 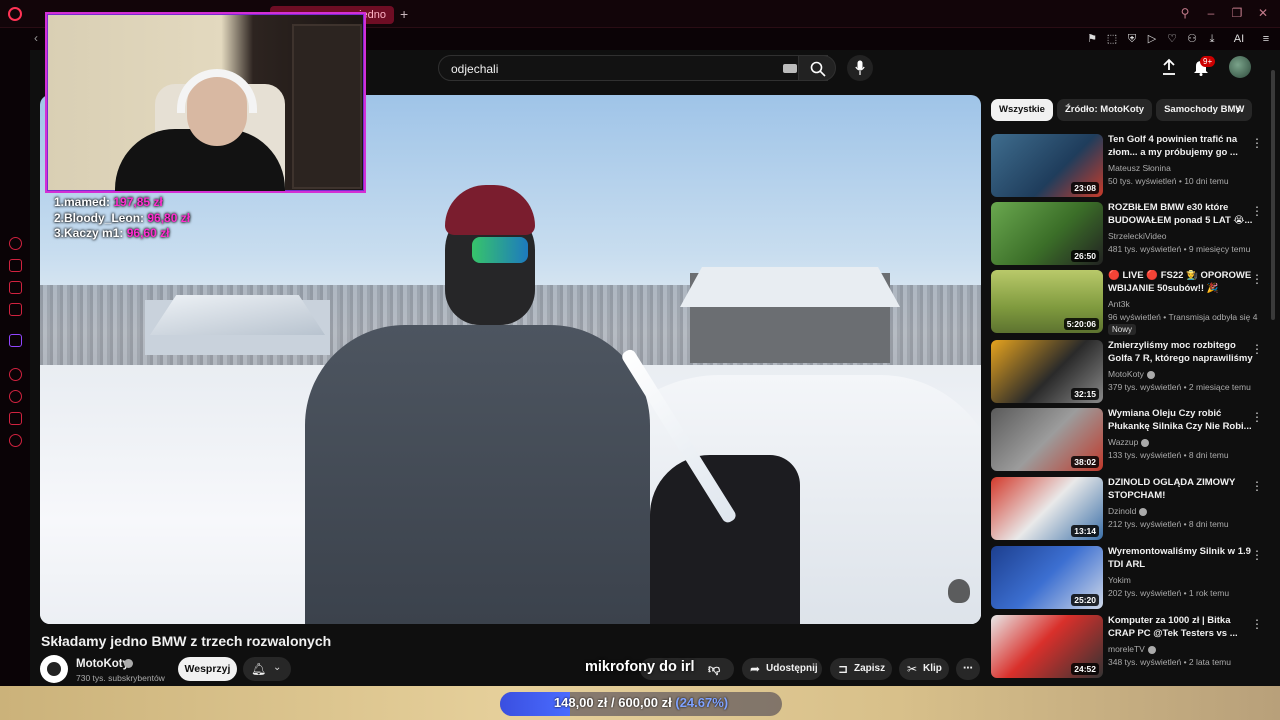 I want to click on search-input: odjechali ✕, so click(x=633, y=68).